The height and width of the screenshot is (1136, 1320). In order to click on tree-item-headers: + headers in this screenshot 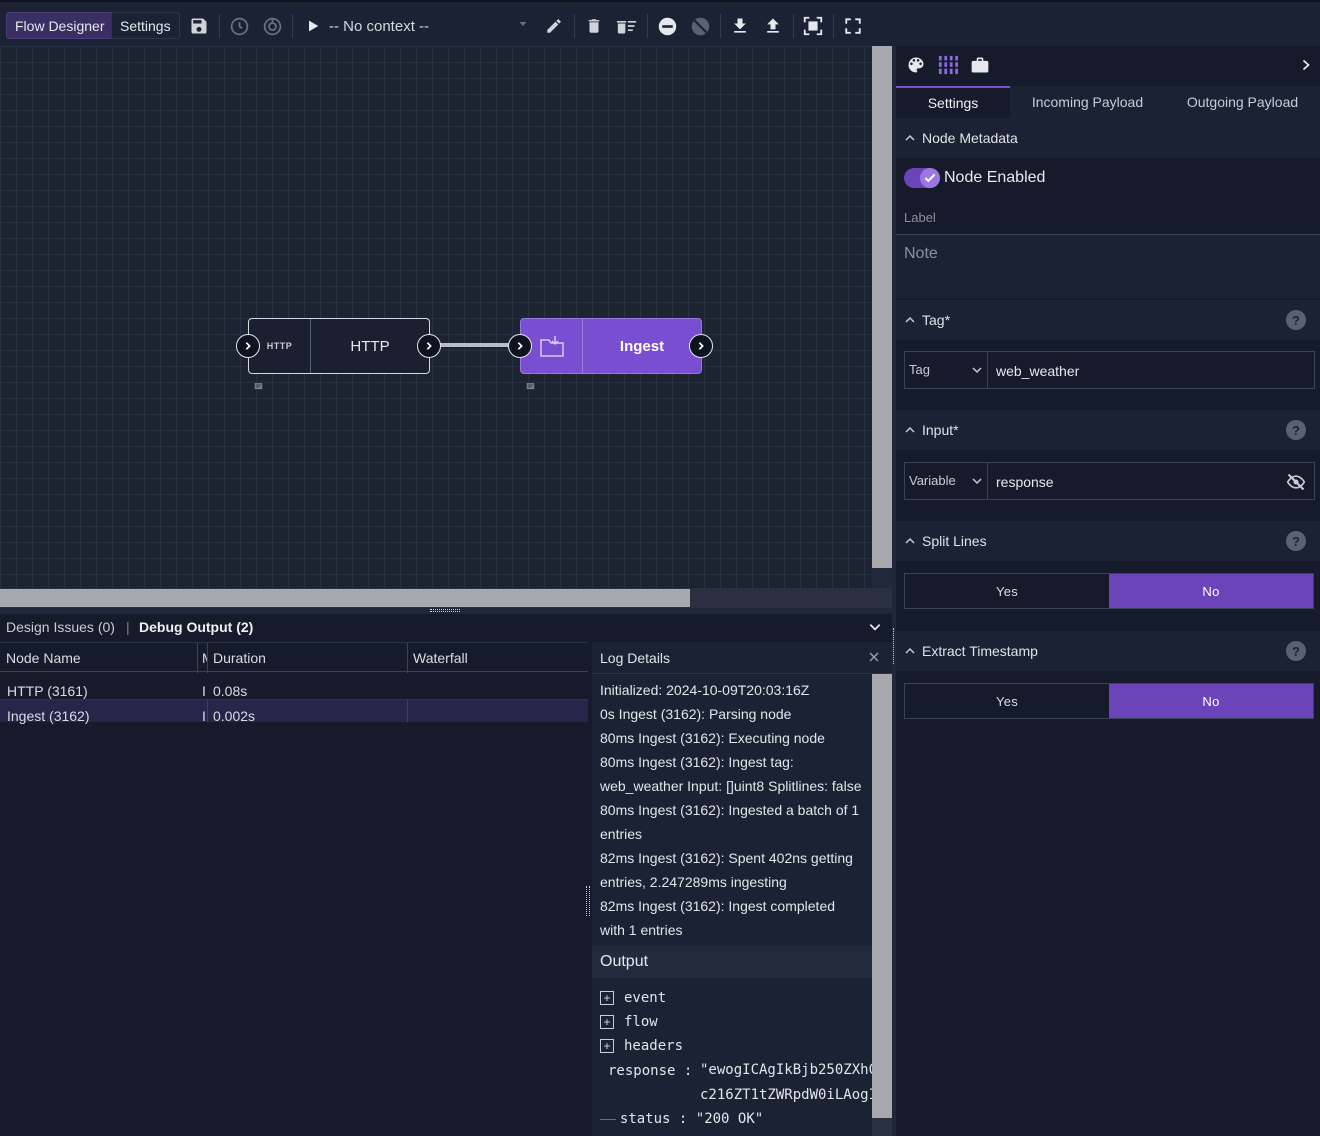, I will do `click(641, 1046)`.